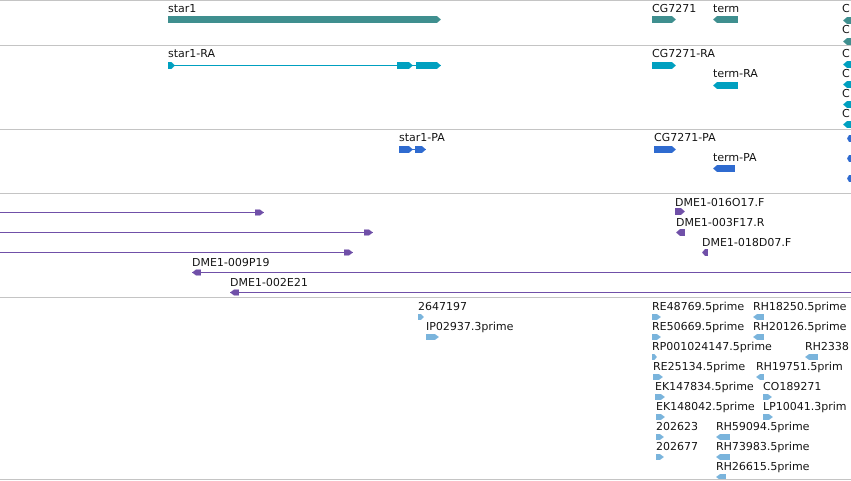  Describe the element at coordinates (705, 406) in the screenshot. I see `feature-label: EK148042.5prime` at that location.